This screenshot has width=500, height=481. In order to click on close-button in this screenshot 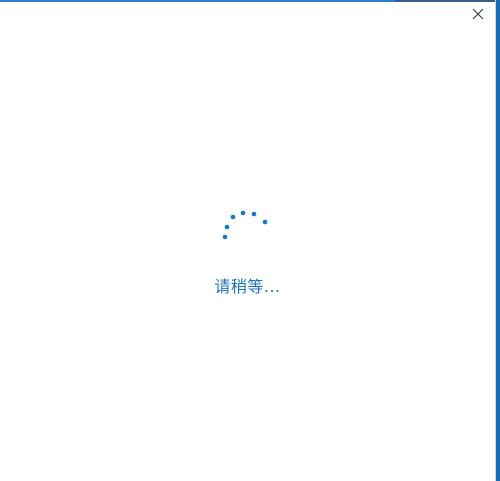, I will do `click(478, 14)`.